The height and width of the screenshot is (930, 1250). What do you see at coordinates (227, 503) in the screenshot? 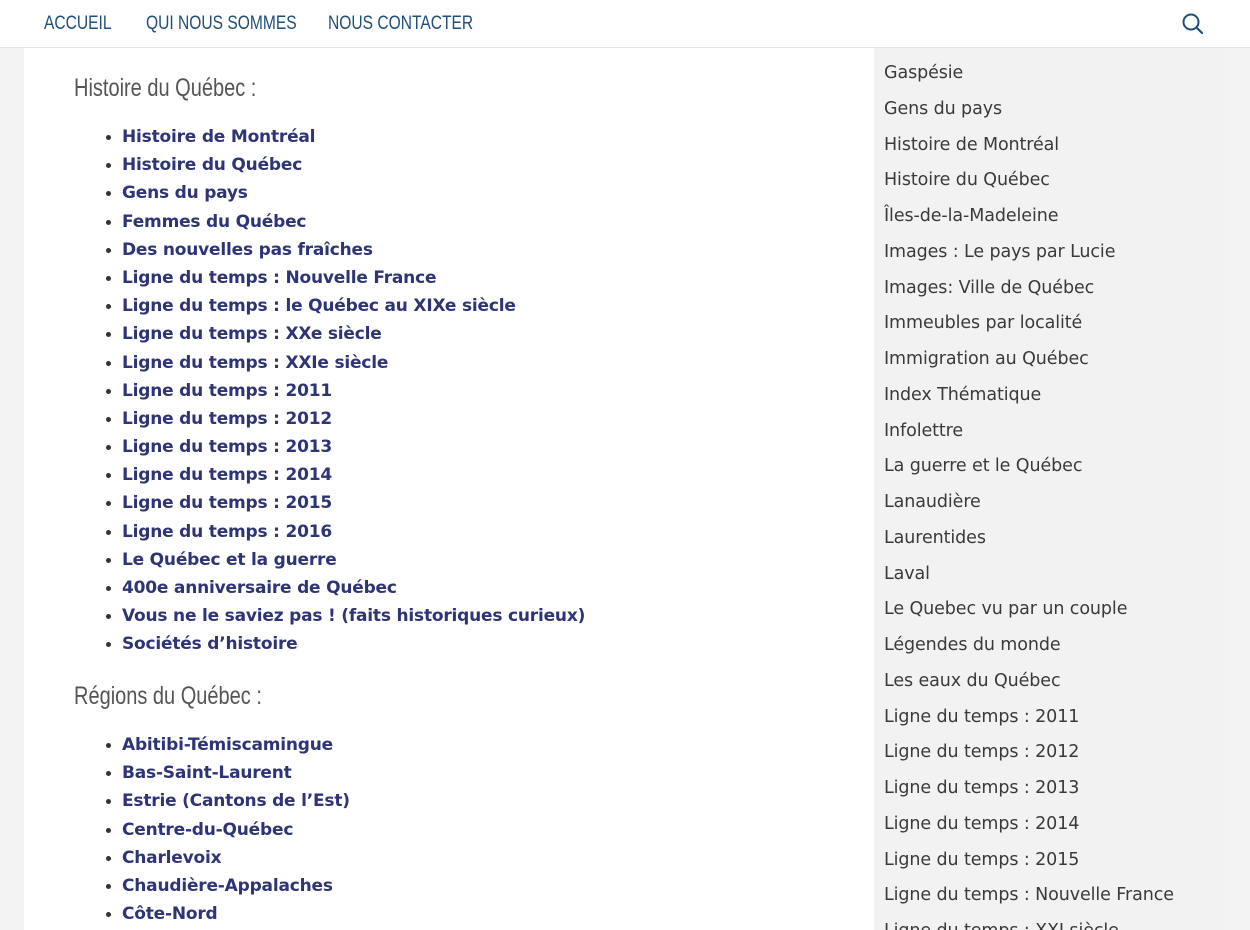
I see `history-link: Ligne du temps : 2015` at bounding box center [227, 503].